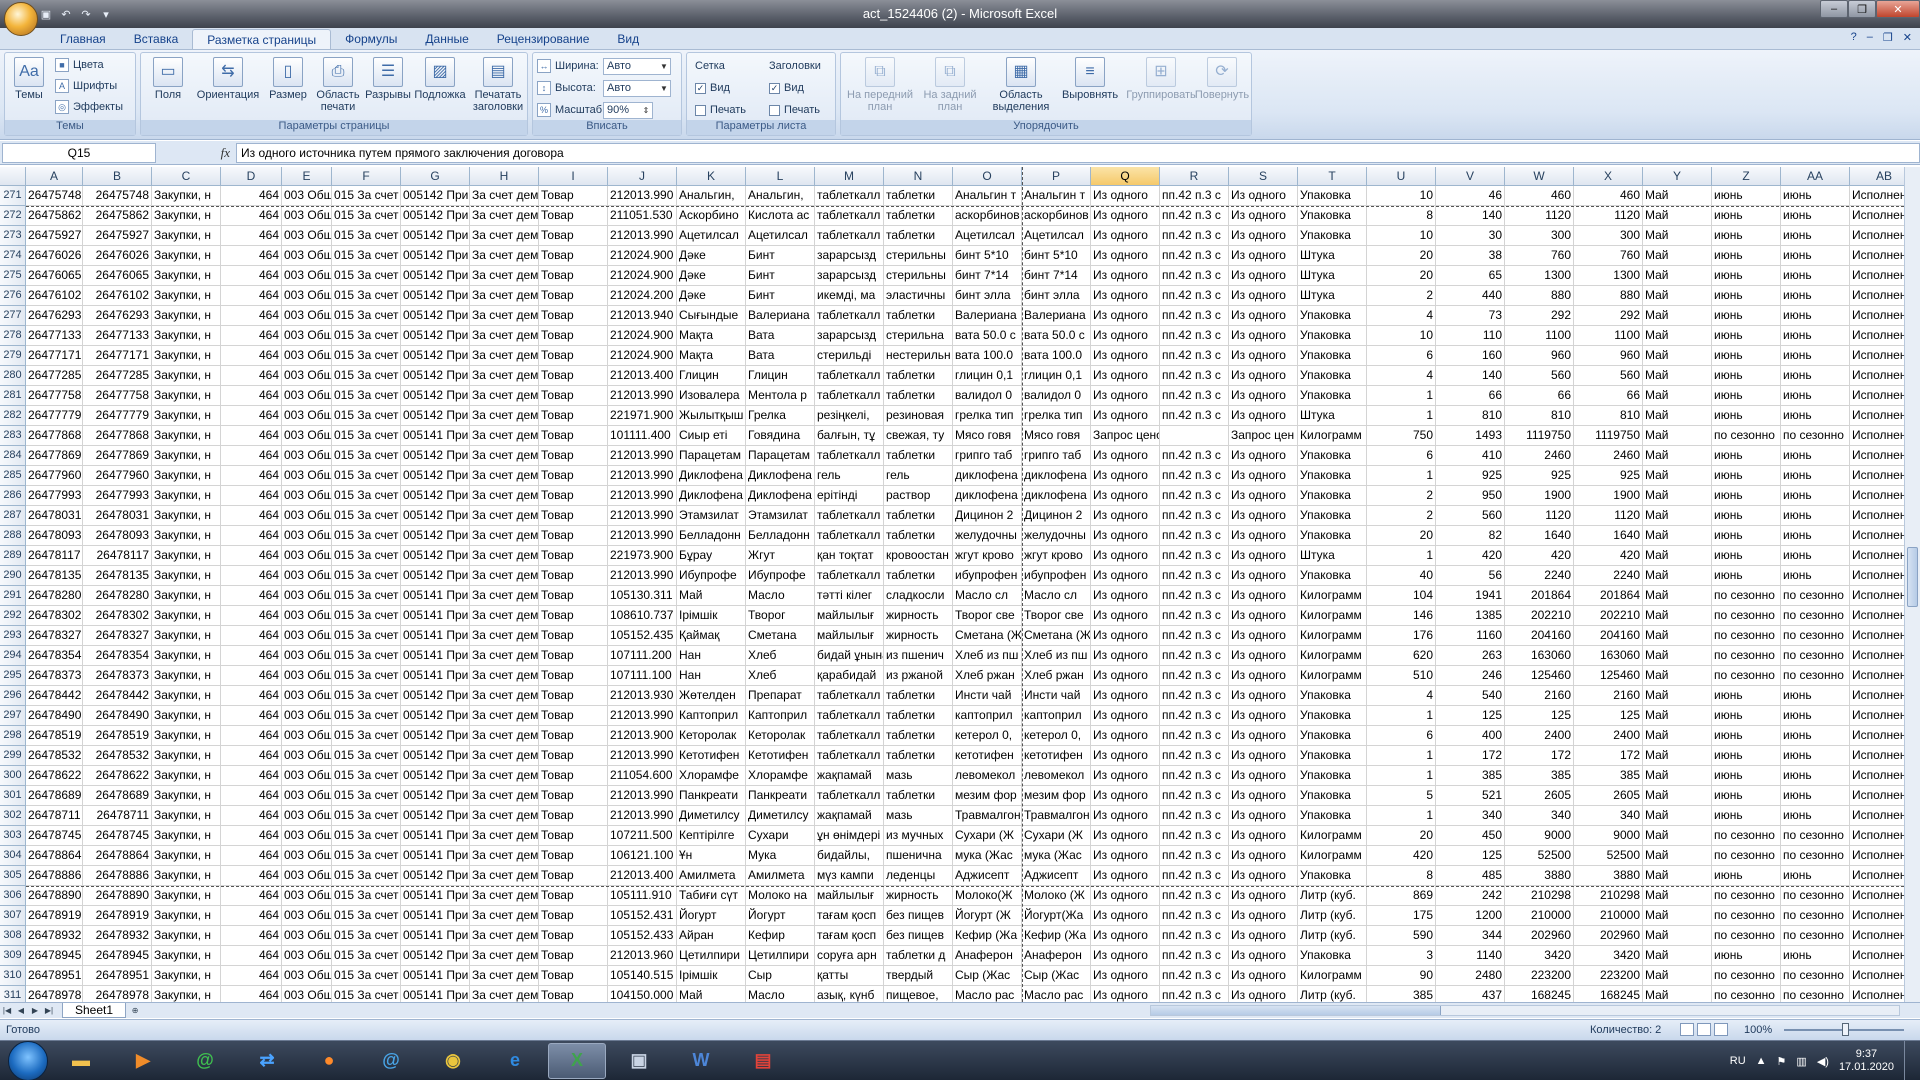  Describe the element at coordinates (1332, 636) in the screenshot. I see `cell: Килограмм` at that location.